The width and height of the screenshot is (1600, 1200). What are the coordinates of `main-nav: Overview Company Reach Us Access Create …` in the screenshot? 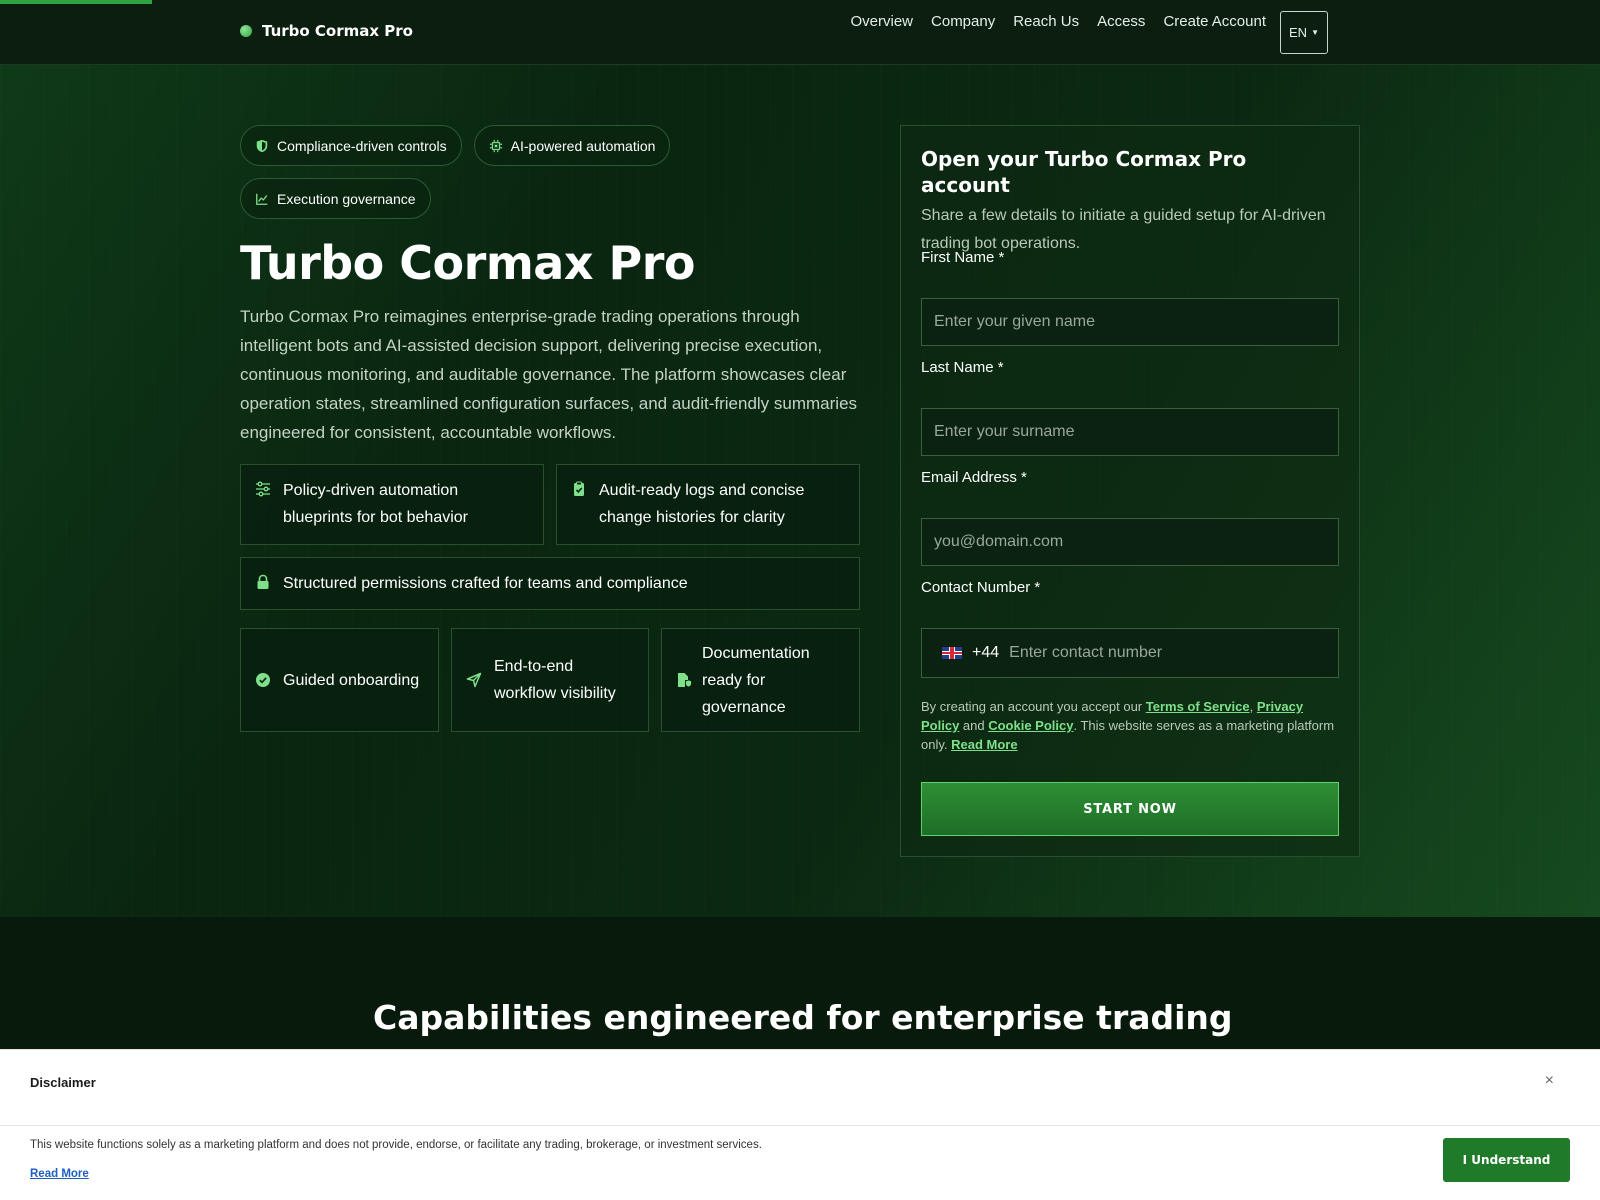 It's located at (1089, 32).